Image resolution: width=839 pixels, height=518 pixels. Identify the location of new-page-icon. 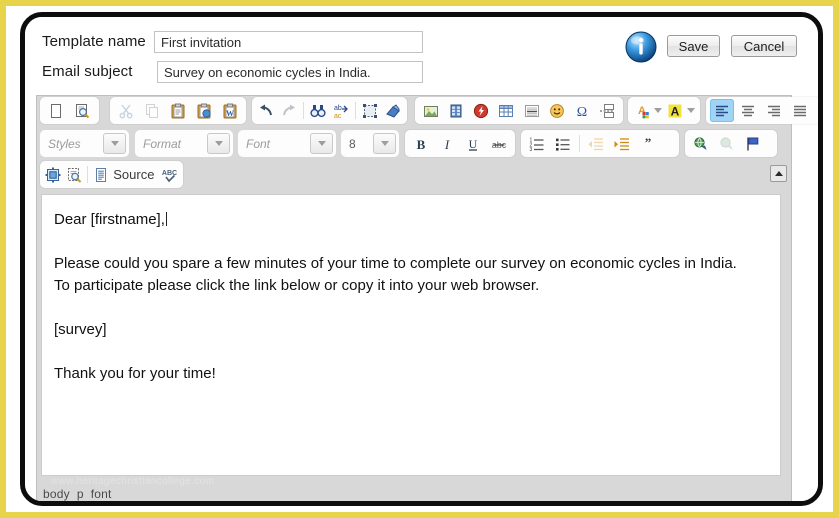
(56, 110).